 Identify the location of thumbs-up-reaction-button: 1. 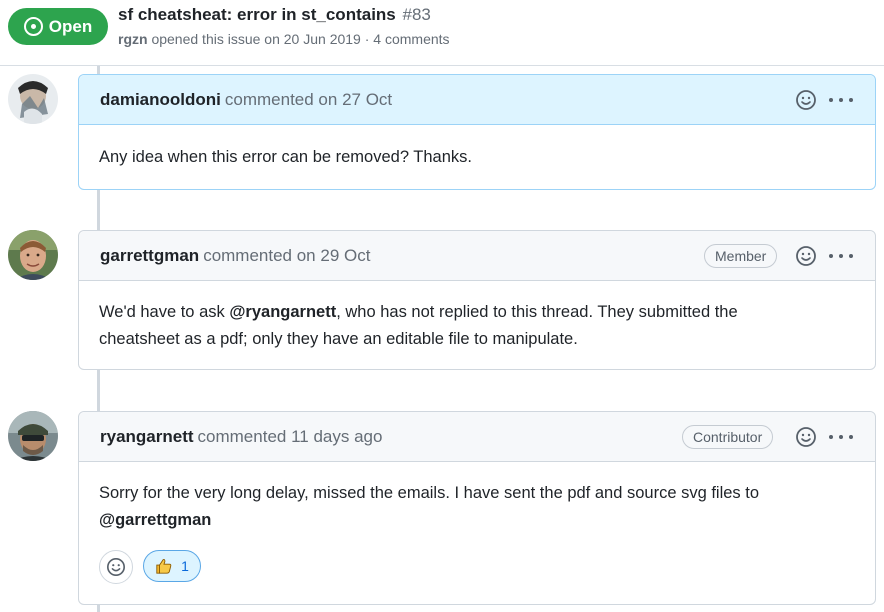
(172, 566).